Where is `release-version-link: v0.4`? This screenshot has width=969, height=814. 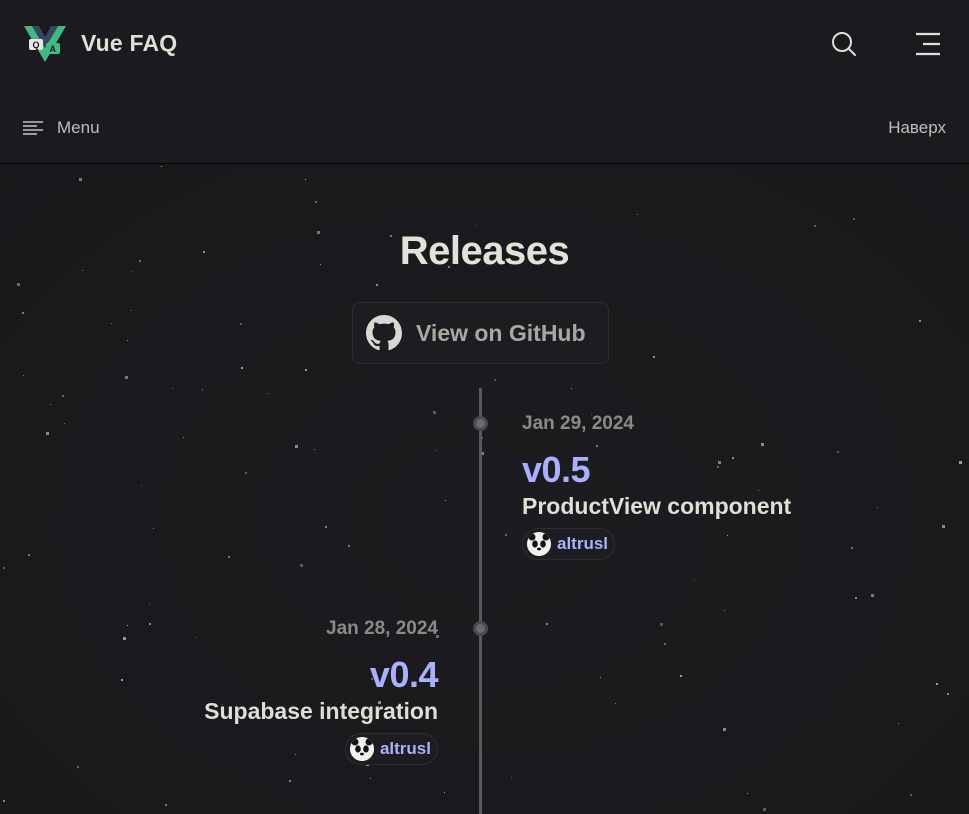 release-version-link: v0.4 is located at coordinates (321, 675).